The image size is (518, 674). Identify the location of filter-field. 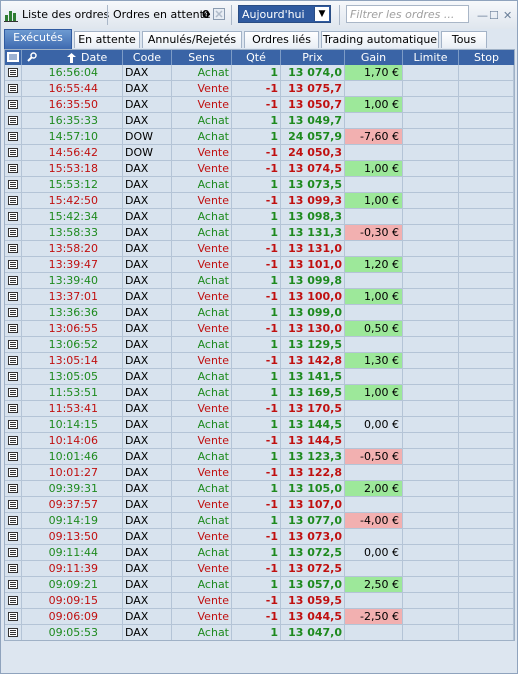
(407, 14).